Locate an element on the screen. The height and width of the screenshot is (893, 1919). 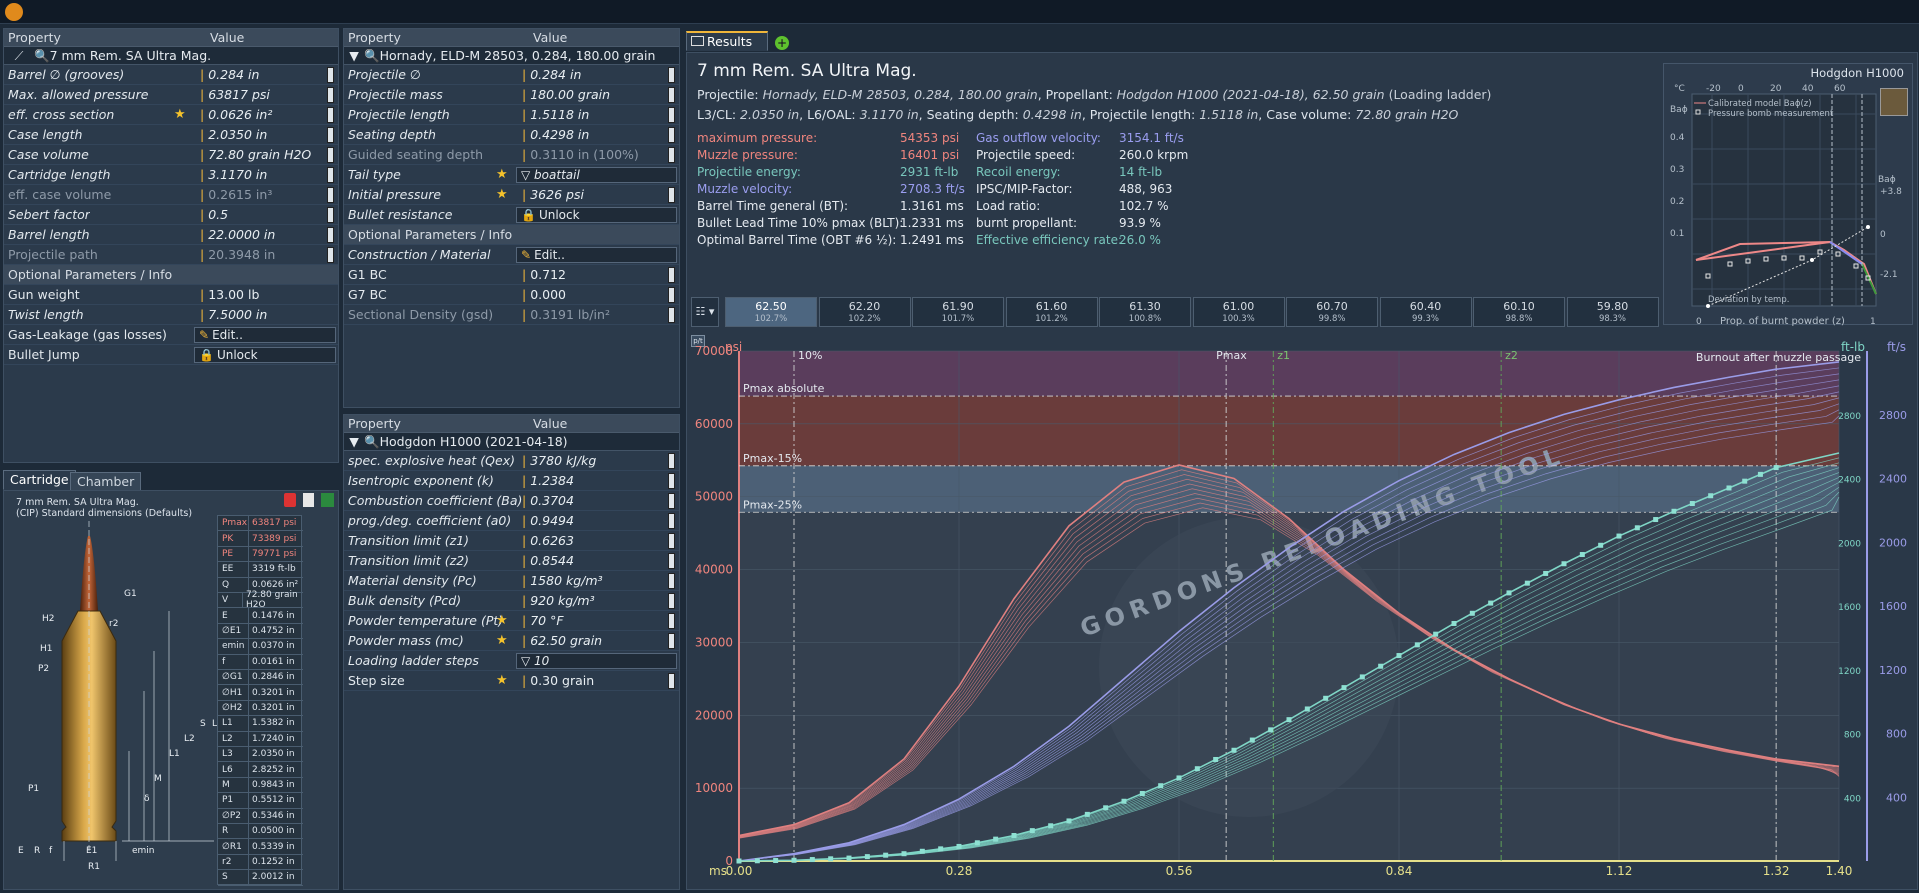
property-value: | 3626 psi is located at coordinates (553, 194).